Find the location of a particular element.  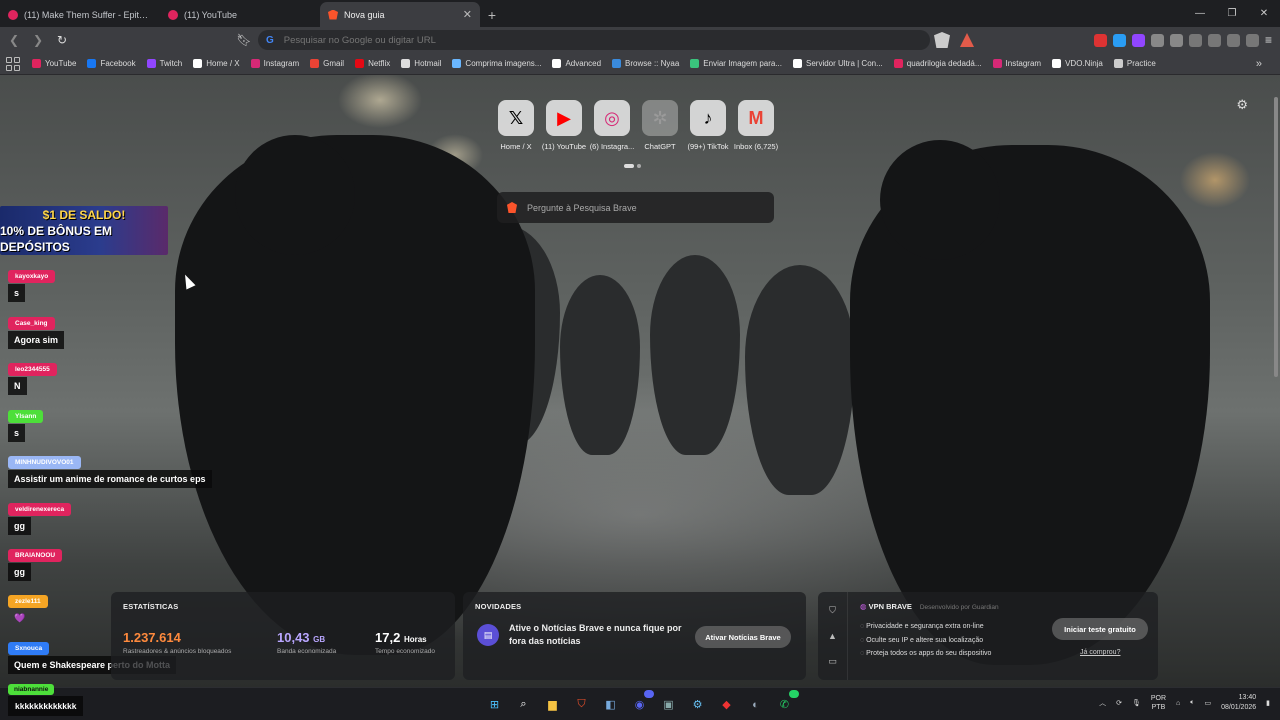

top-sites-pager is located at coordinates (632, 166).